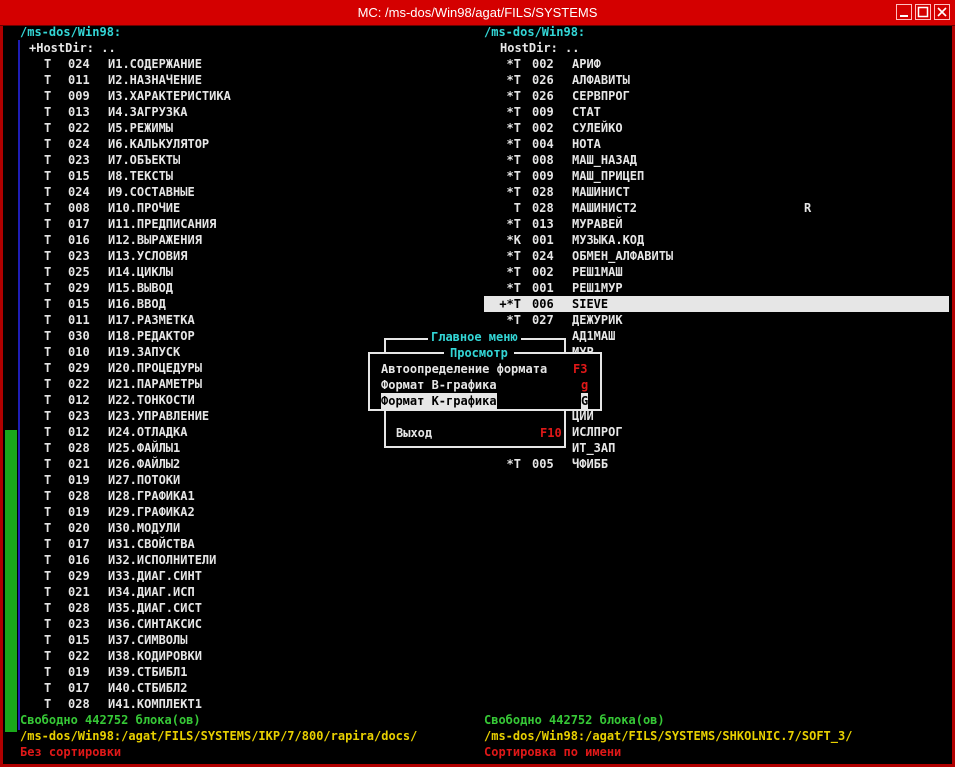 The image size is (955, 767). What do you see at coordinates (240, 224) in the screenshot?
I see `file-row: T 017 И11.ПРЕДПИСАНИЯ` at bounding box center [240, 224].